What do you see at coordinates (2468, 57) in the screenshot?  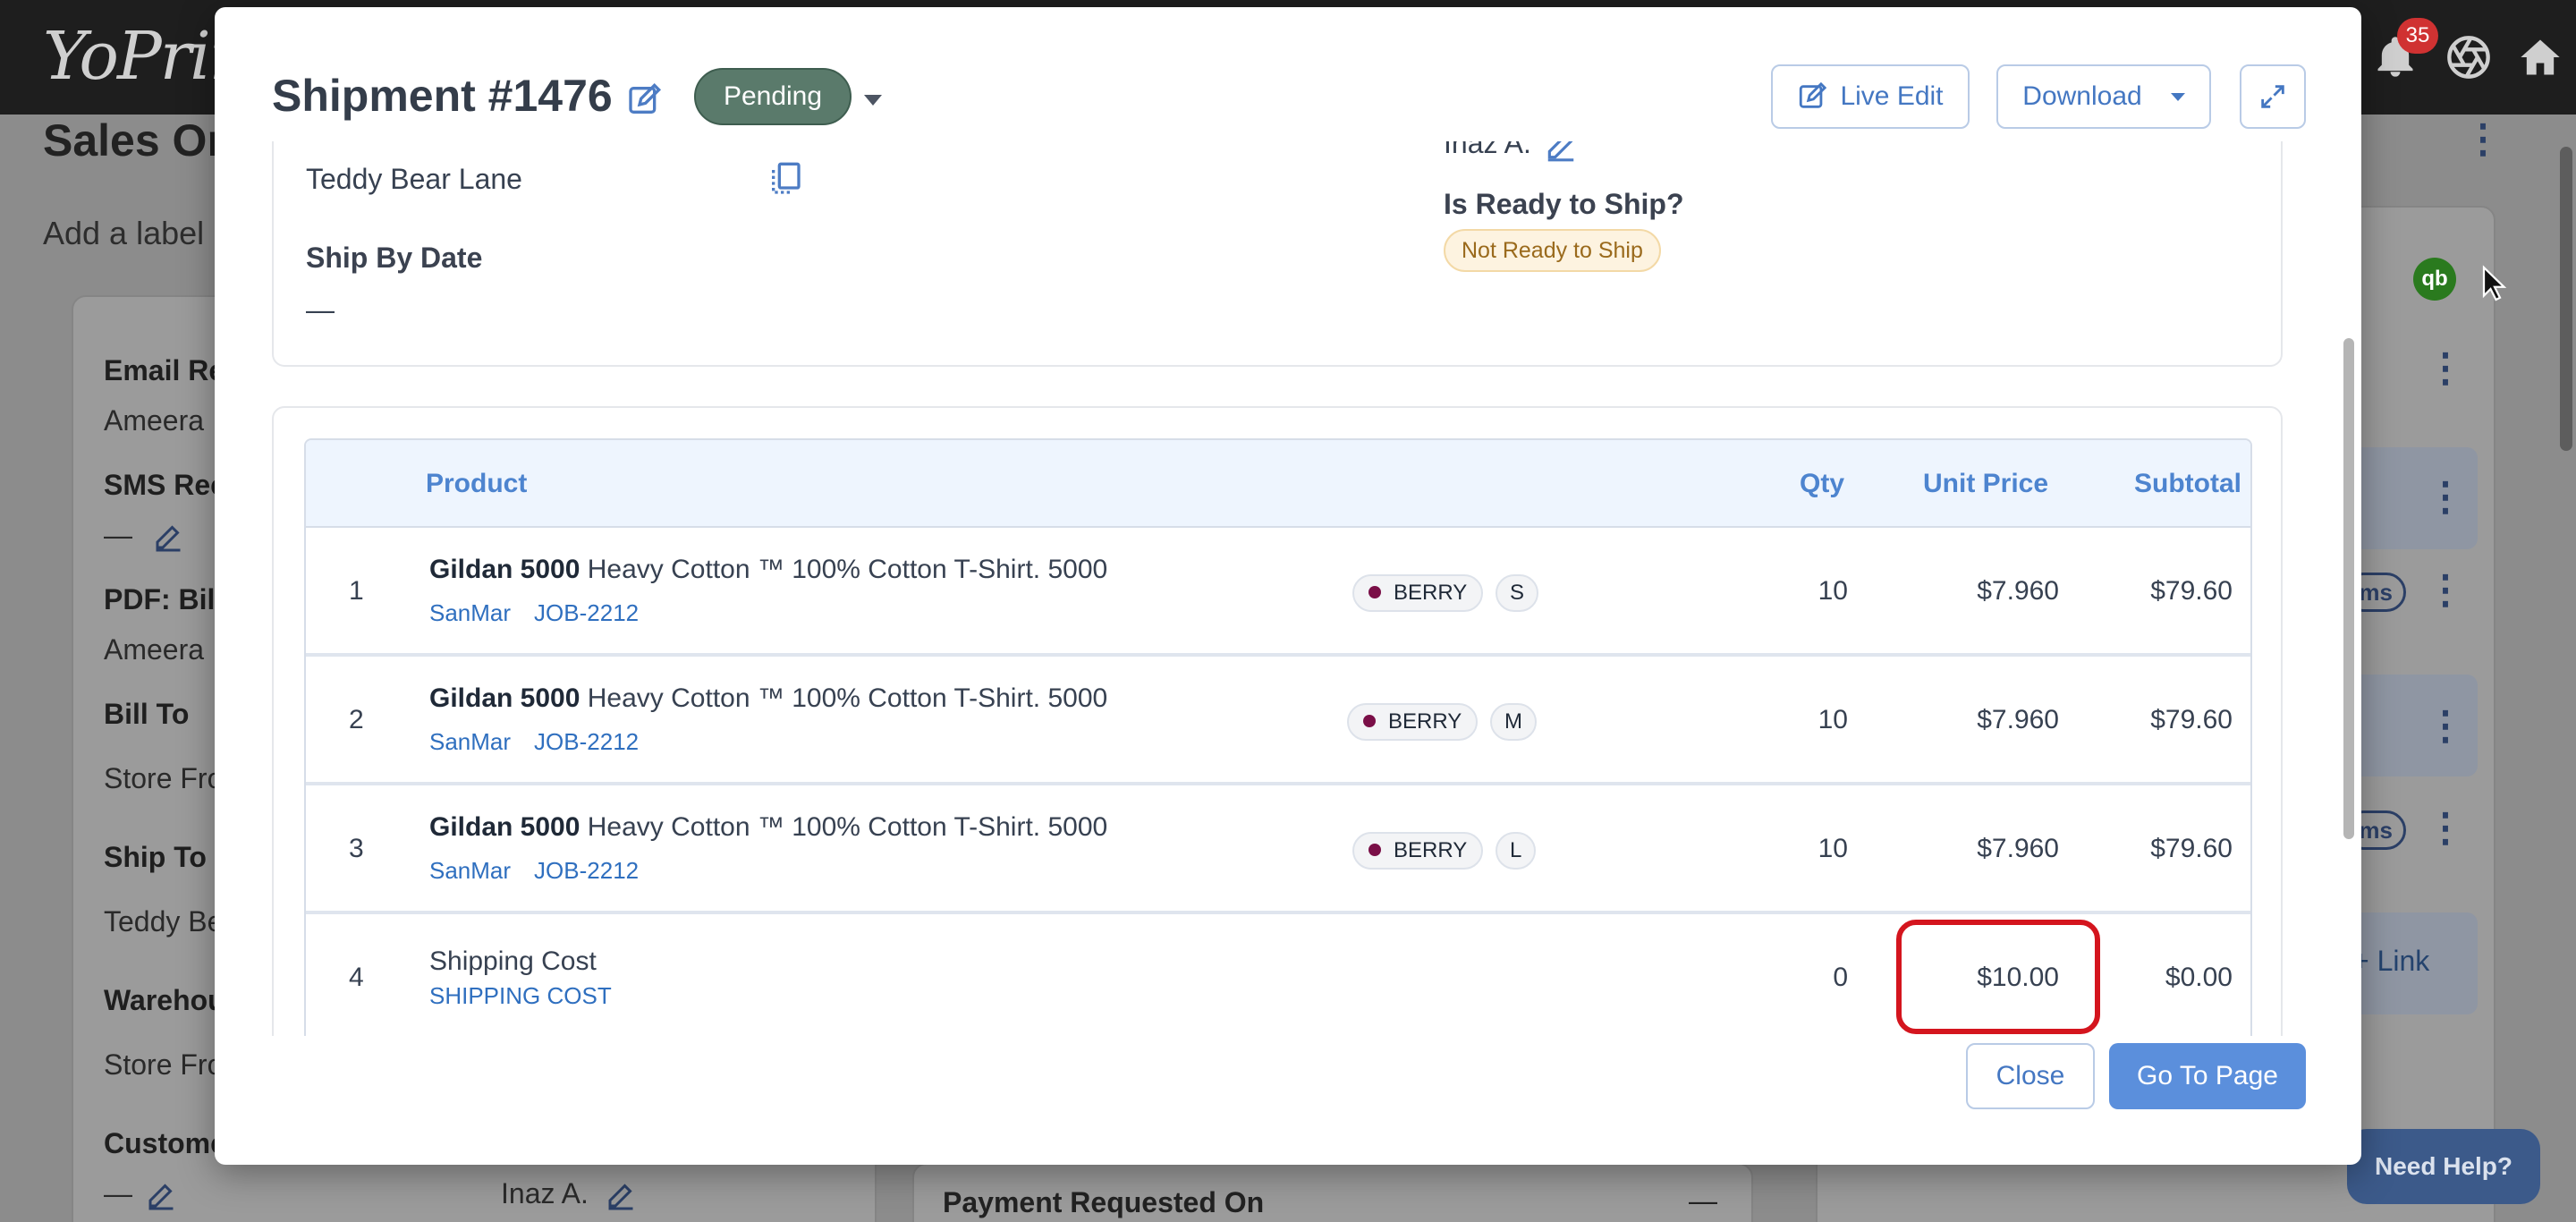 I see `aperture-icon` at bounding box center [2468, 57].